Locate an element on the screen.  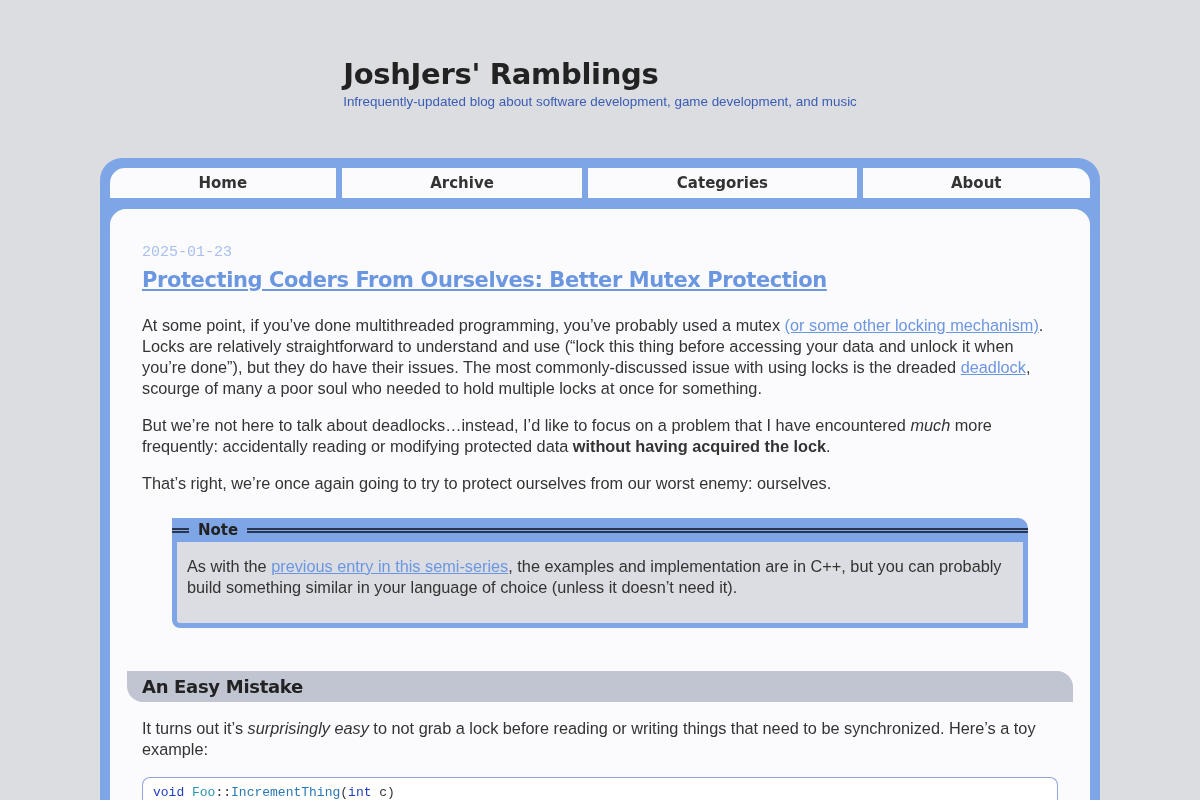
note-text: As with the previous entry in this semi-series, the examples and implementation are in C++, but you can probably build something similar in your language of choice (unless it doesn’t need it). is located at coordinates (595, 577).